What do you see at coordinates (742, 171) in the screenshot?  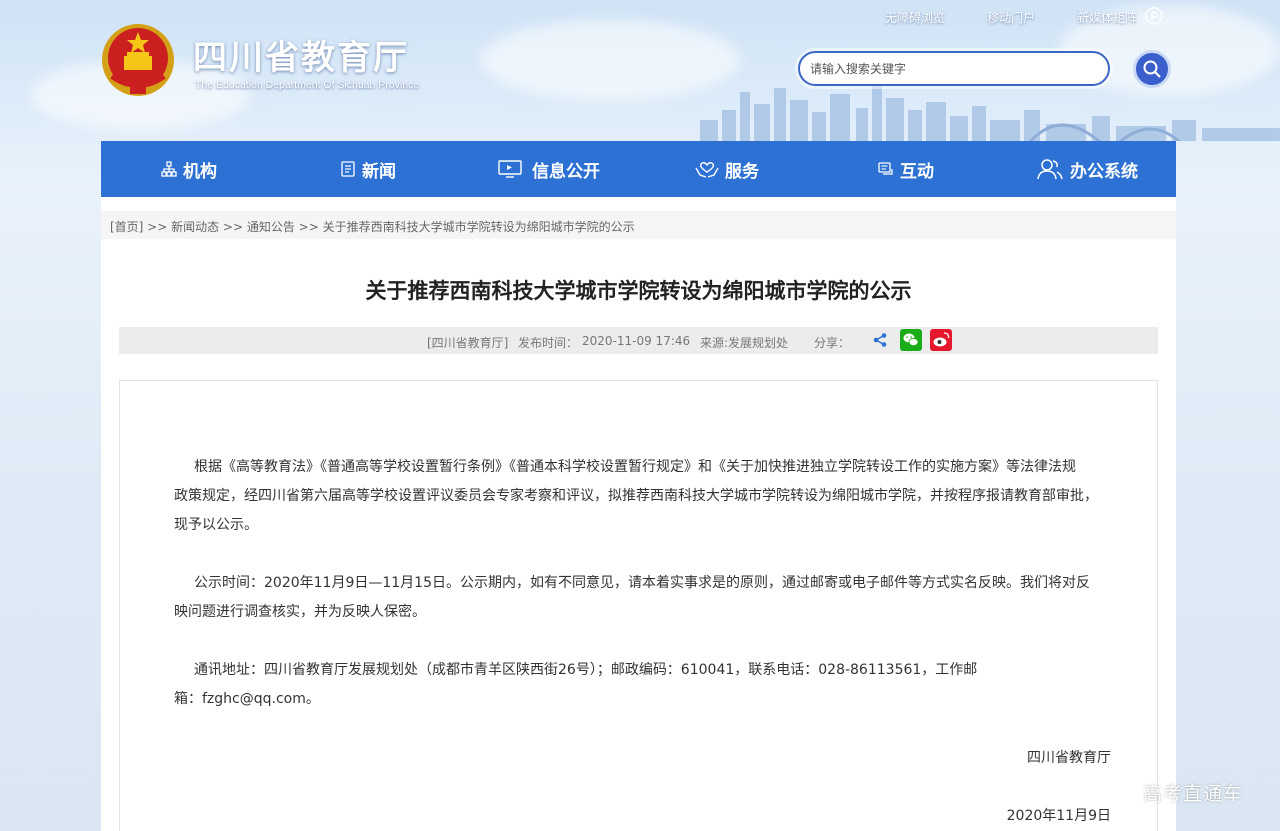 I see `nav-label: 服务` at bounding box center [742, 171].